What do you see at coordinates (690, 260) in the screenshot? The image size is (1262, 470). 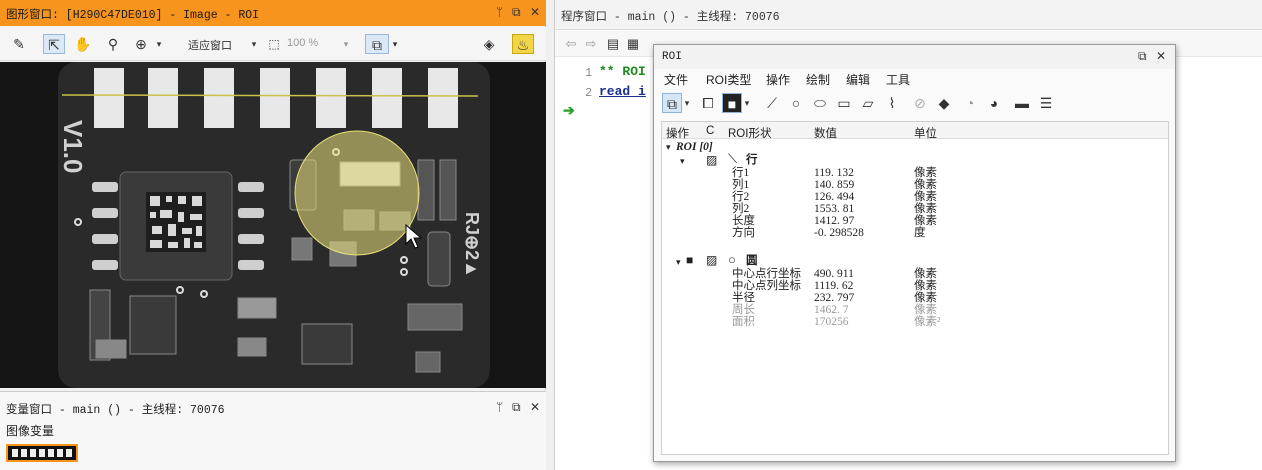 I see `fill-icon: ■` at bounding box center [690, 260].